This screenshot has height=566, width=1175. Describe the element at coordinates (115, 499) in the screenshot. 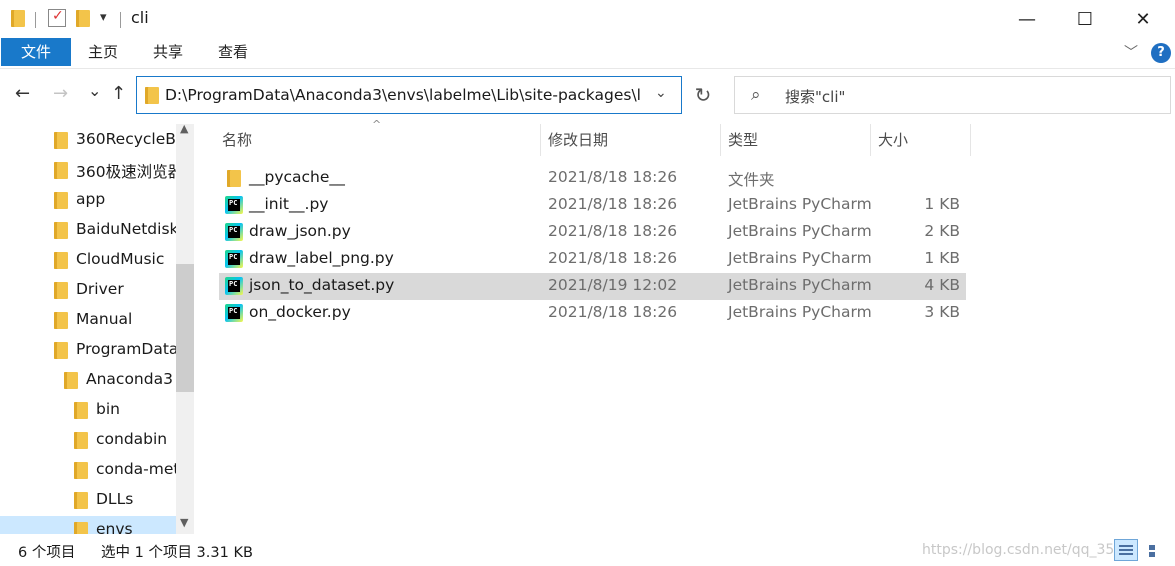

I see `tree-item-label: DLLs` at that location.